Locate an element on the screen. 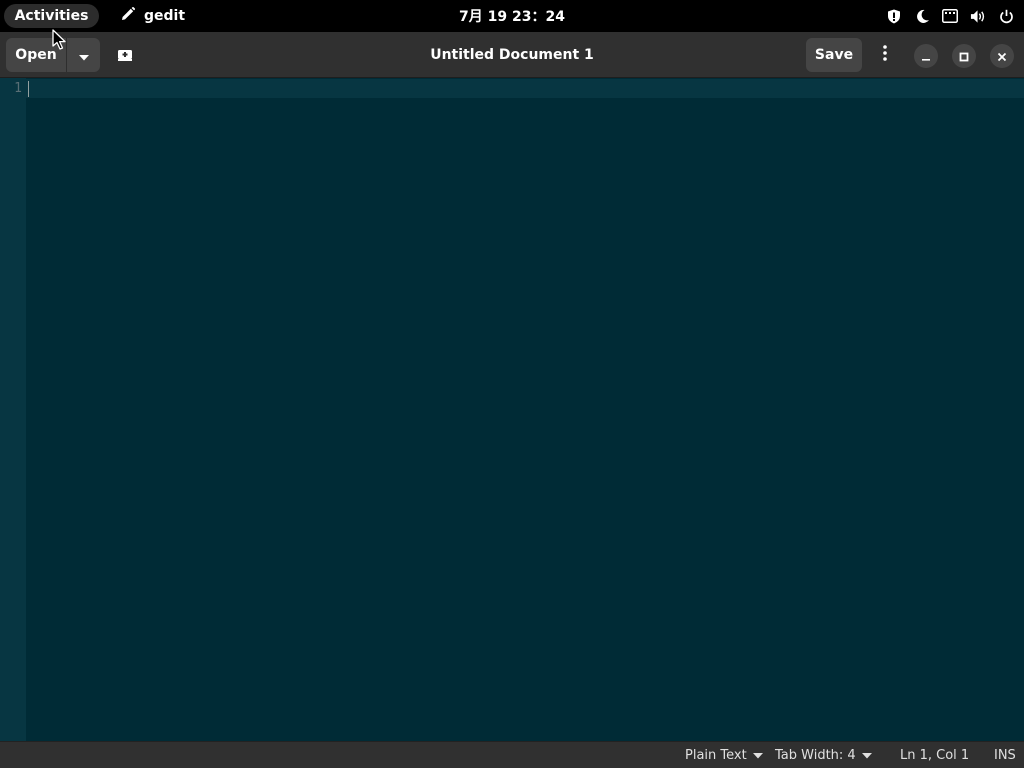 The image size is (1024, 768). minimize-button is located at coordinates (926, 56).